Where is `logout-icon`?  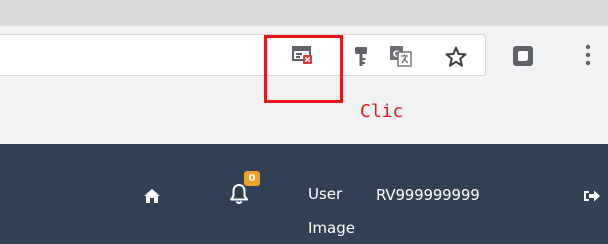
logout-icon is located at coordinates (592, 196).